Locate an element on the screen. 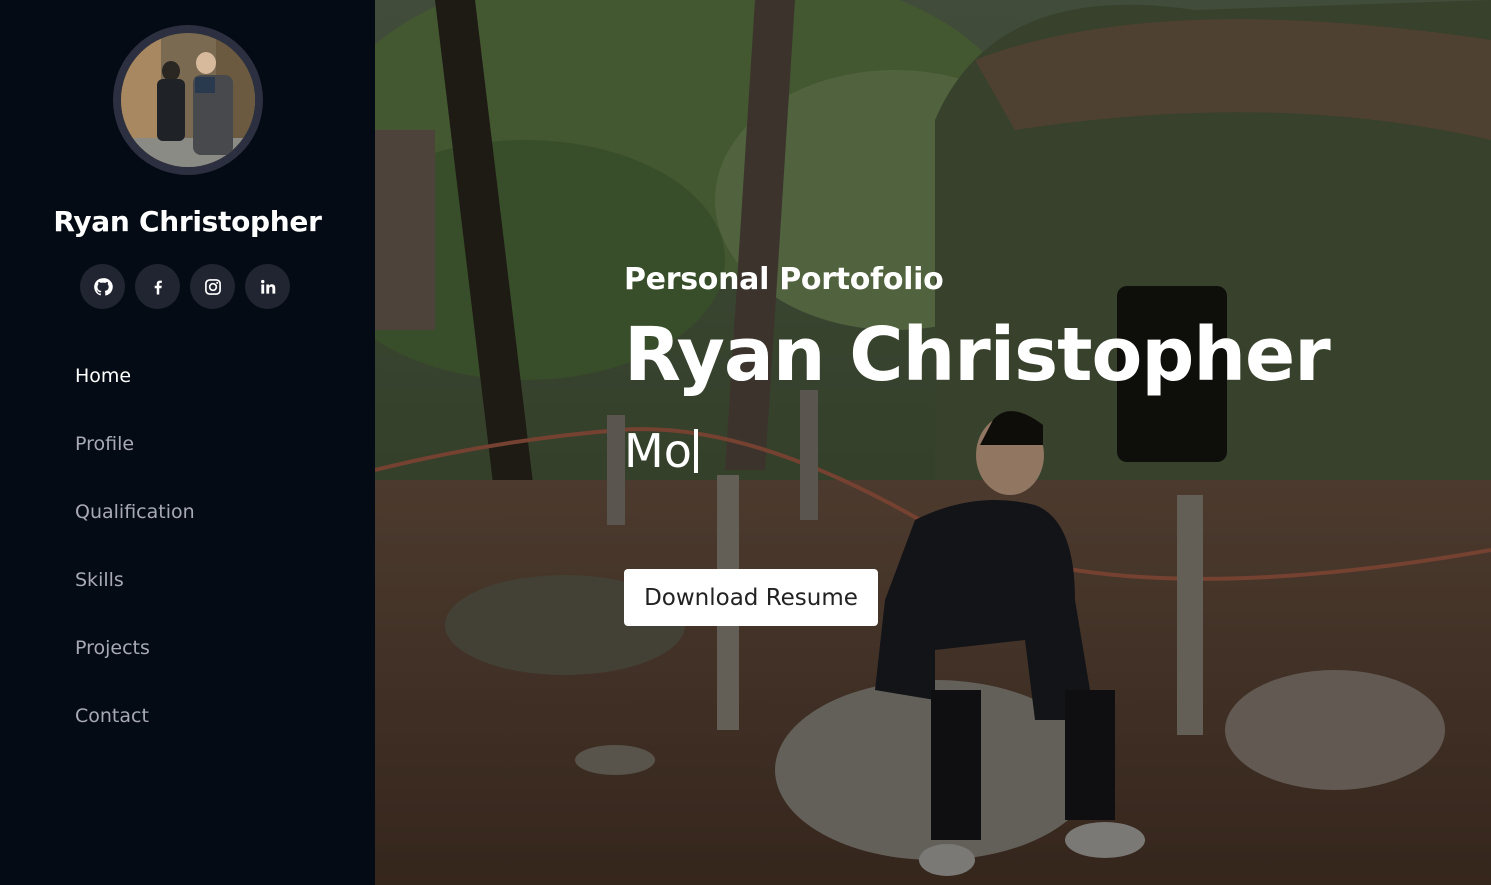 Image resolution: width=1491 pixels, height=885 pixels. linkedin-icon is located at coordinates (267, 286).